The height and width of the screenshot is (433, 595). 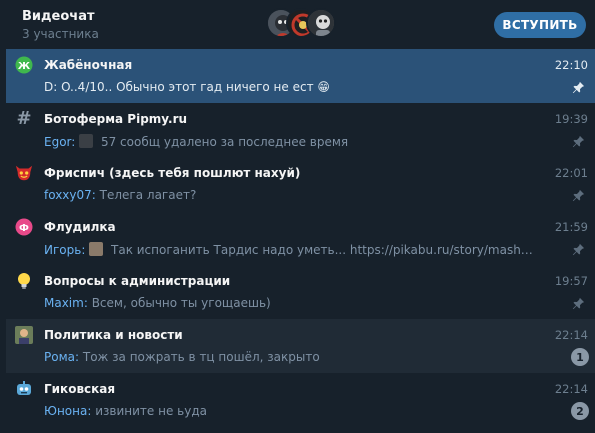 I want to click on join-button: ВСТУПИТЬ, so click(x=540, y=25).